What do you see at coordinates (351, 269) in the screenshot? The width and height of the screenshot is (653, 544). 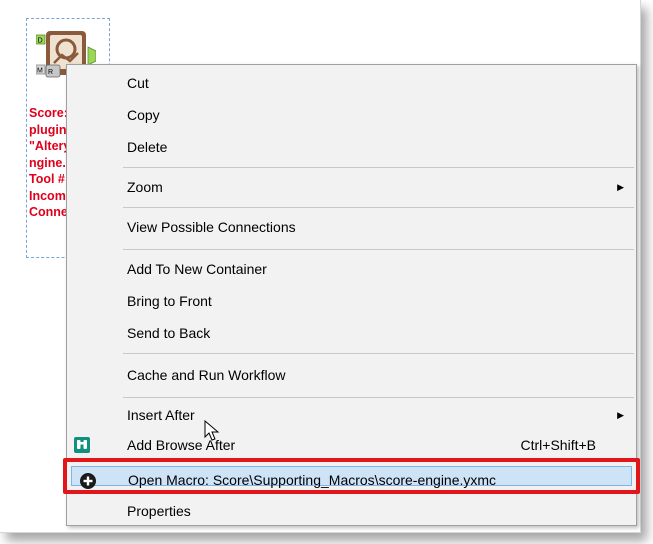 I see `menu-item-add-to-new-container: Add To New Container` at bounding box center [351, 269].